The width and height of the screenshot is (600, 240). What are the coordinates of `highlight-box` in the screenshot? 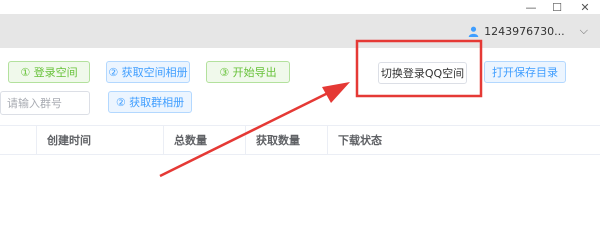 It's located at (419, 68).